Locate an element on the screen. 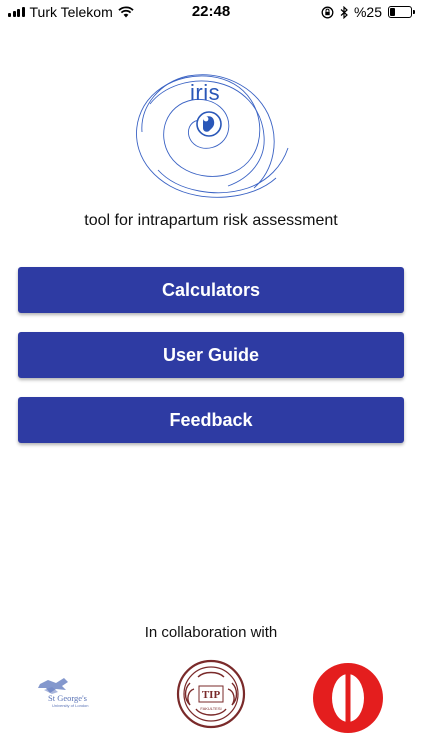 Image resolution: width=422 pixels, height=750 pixels. tip-text: TIP is located at coordinates (211, 695).